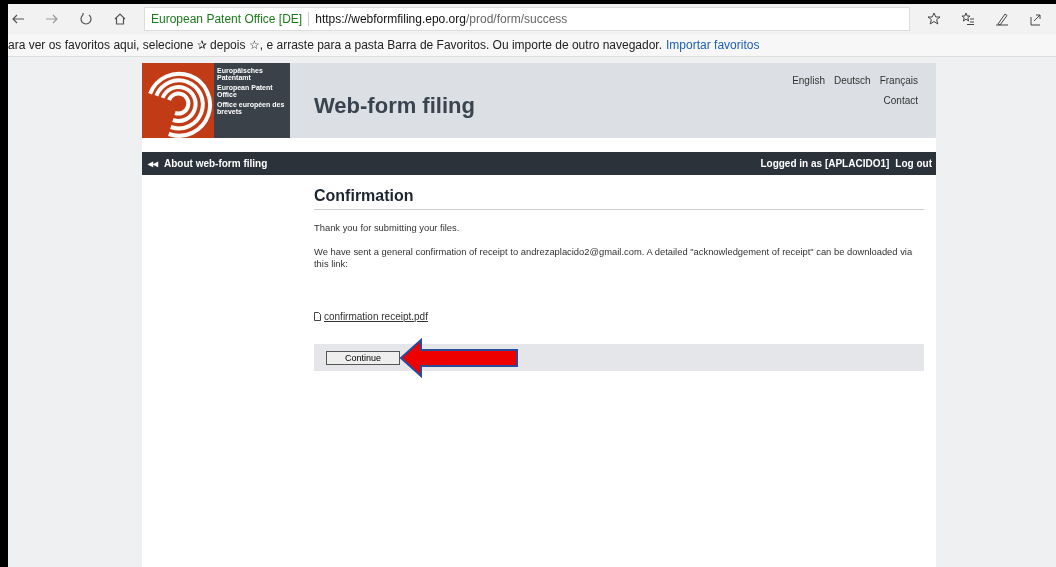 The height and width of the screenshot is (567, 1056). Describe the element at coordinates (395, 106) in the screenshot. I see `page-title: Web-form filing` at that location.